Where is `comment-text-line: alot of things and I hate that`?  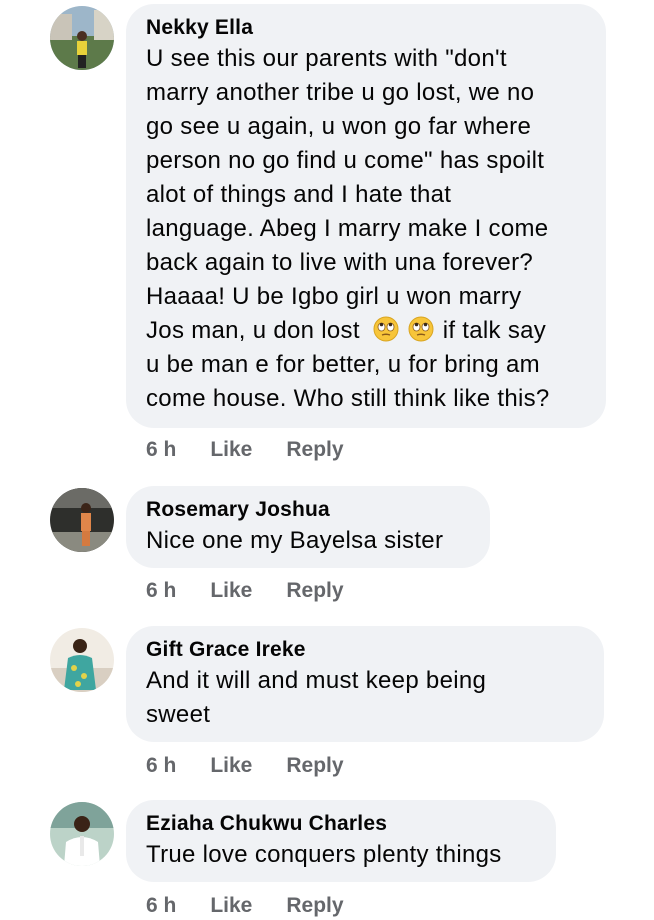 comment-text-line: alot of things and I hate that is located at coordinates (299, 194).